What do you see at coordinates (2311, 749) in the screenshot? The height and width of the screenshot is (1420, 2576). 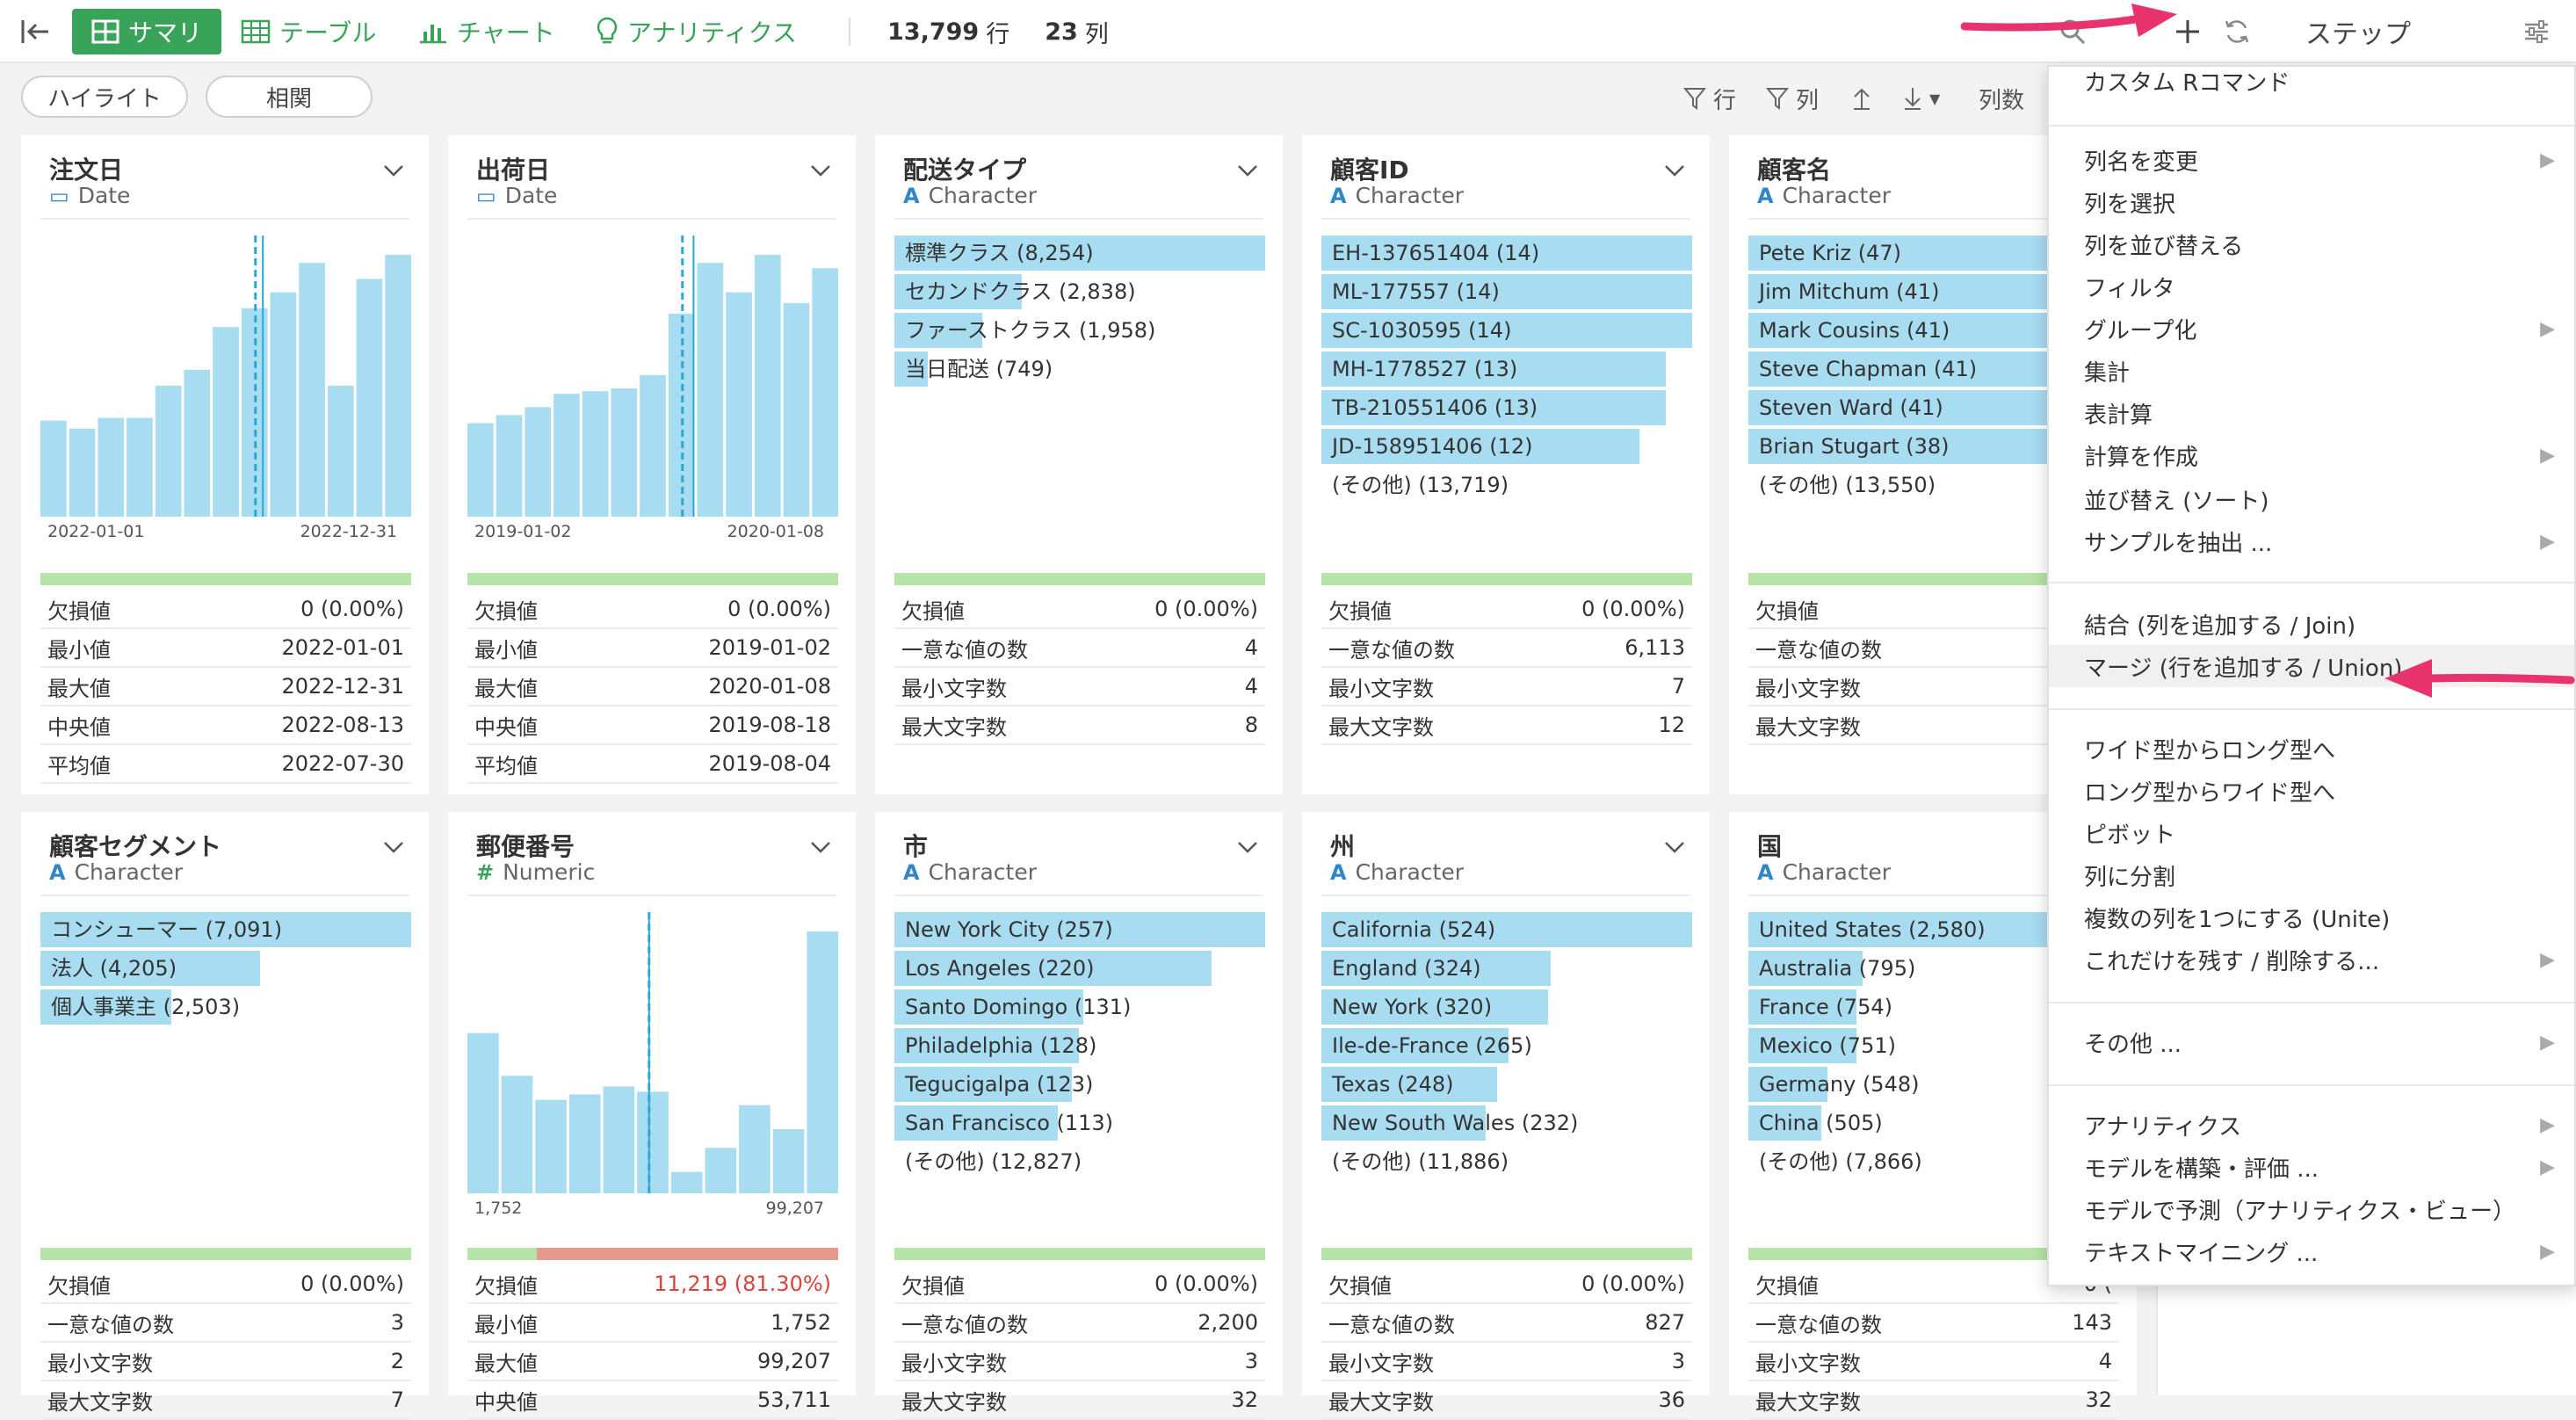 I see `menu-item: ワイド型からロング型へ` at bounding box center [2311, 749].